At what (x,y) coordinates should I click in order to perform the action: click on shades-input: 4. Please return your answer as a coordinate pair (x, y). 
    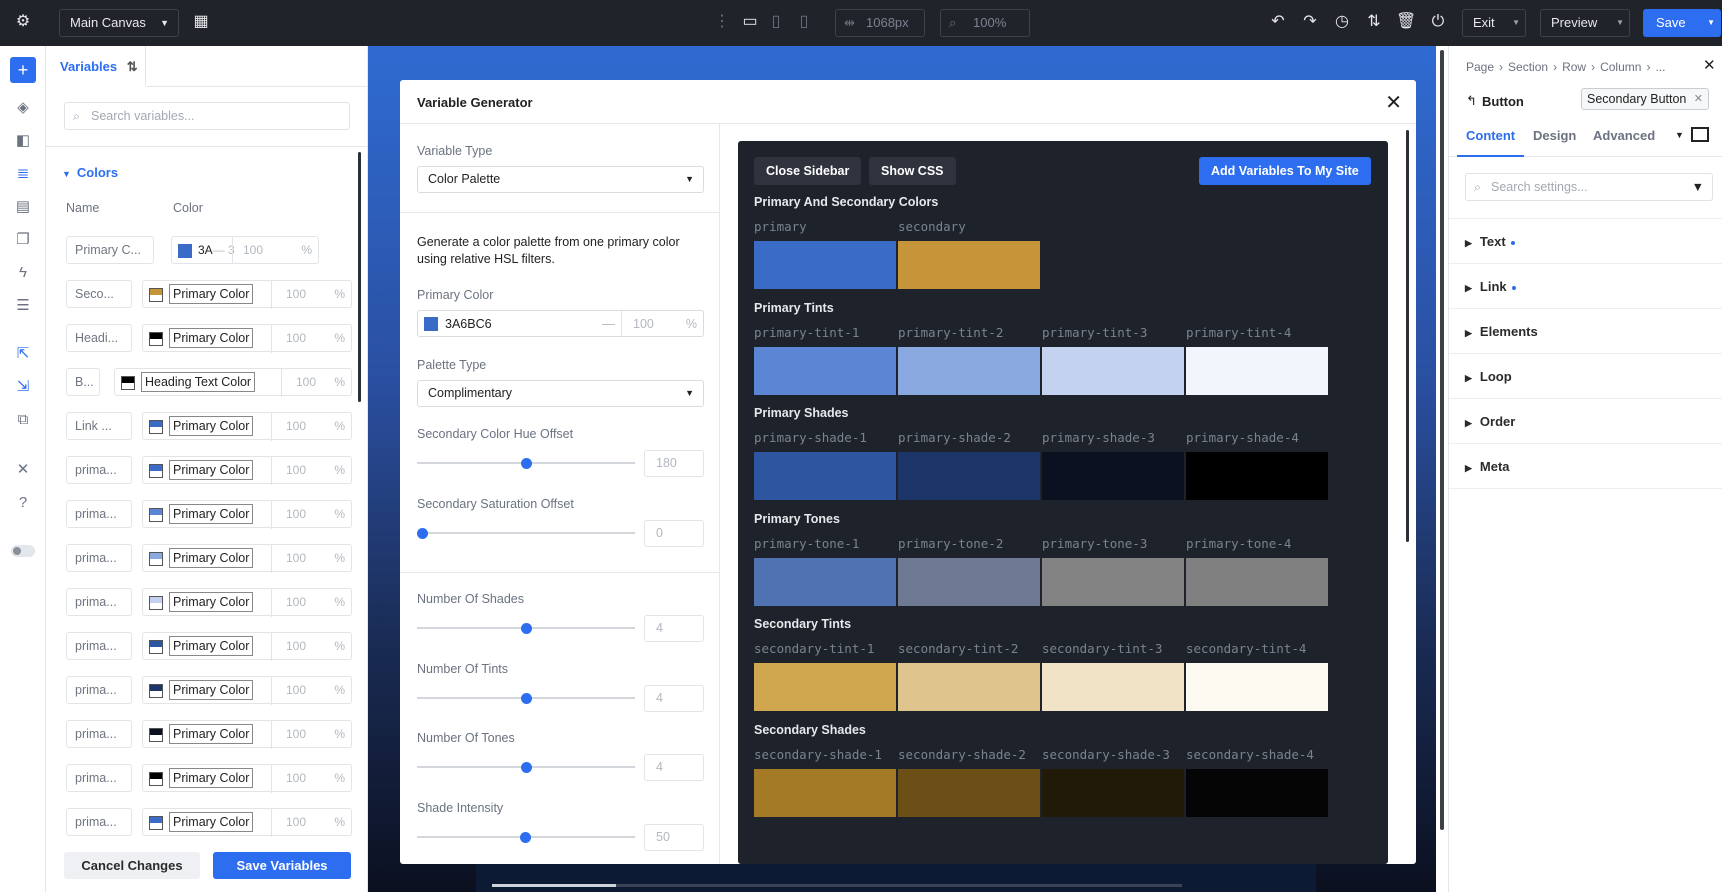
    Looking at the image, I should click on (674, 628).